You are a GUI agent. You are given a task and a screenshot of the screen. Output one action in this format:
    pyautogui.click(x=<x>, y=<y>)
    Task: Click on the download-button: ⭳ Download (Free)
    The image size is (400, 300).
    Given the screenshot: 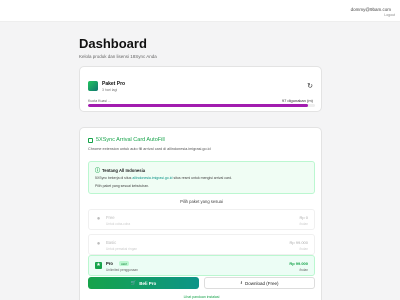 What is the action you would take?
    pyautogui.click(x=259, y=283)
    